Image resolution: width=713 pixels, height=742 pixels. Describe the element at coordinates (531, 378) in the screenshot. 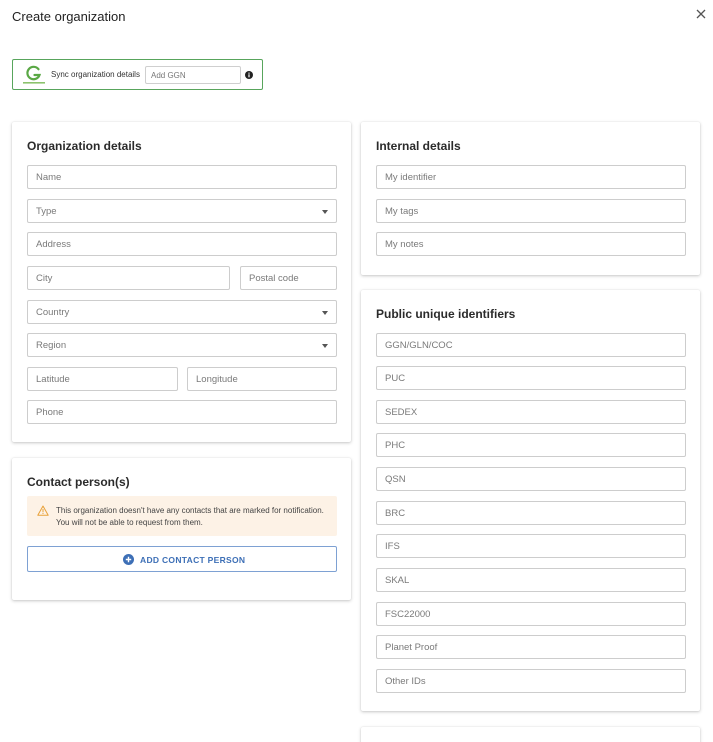

I see `puc-field` at that location.